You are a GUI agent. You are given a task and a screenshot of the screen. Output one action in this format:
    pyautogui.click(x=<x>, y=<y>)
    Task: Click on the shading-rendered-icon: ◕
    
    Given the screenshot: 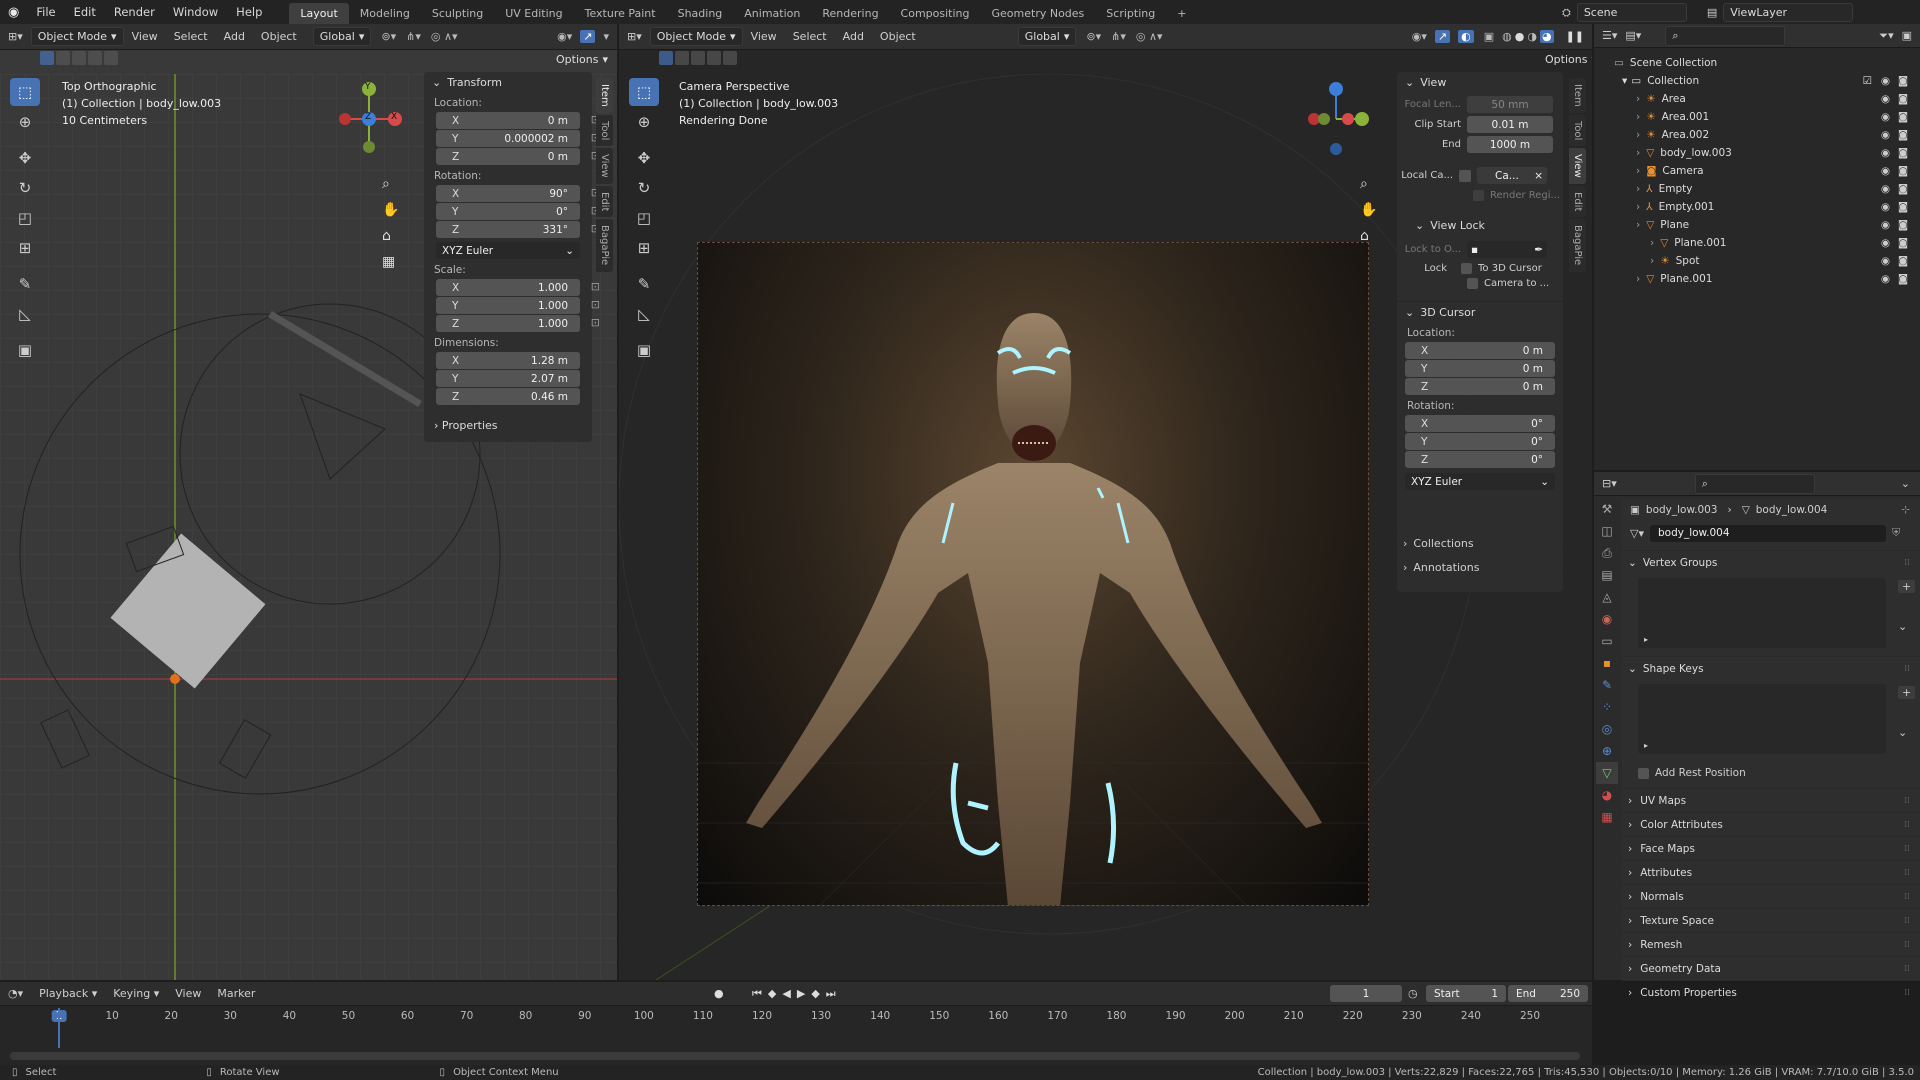 What is the action you would take?
    pyautogui.click(x=1546, y=36)
    